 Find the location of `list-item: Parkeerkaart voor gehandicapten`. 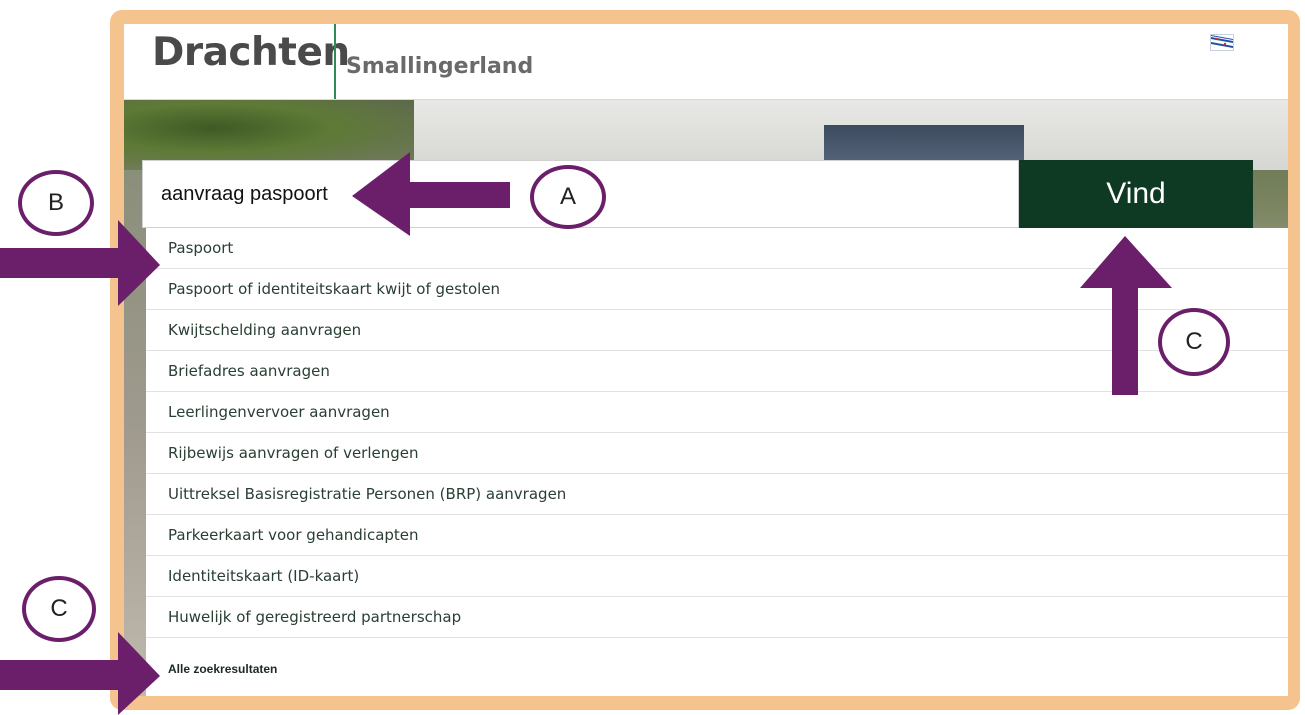

list-item: Parkeerkaart voor gehandicapten is located at coordinates (717, 535).